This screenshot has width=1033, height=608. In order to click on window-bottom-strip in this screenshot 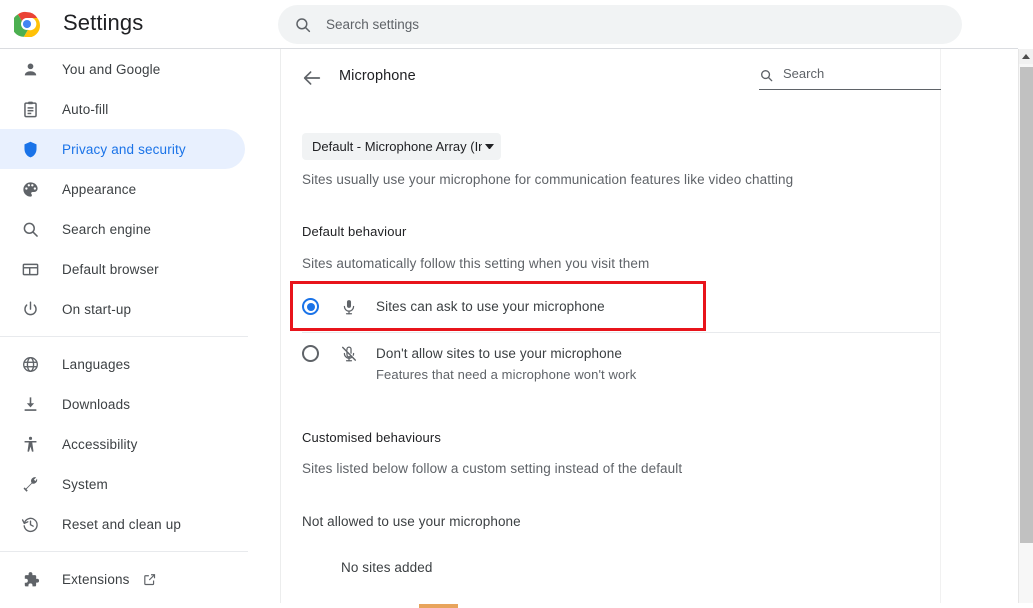, I will do `click(516, 605)`.